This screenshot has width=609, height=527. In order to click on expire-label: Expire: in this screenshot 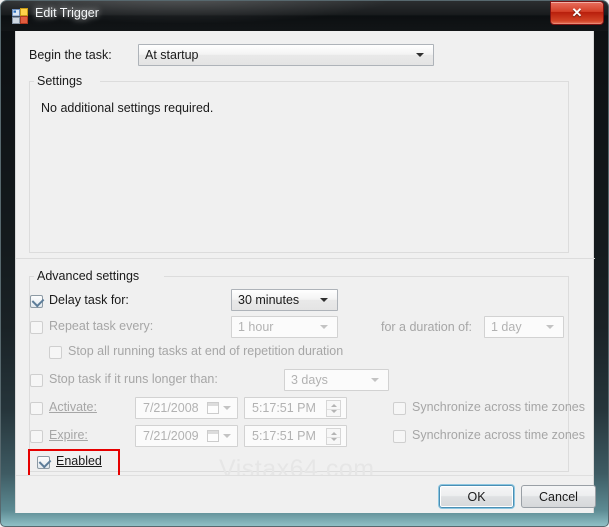, I will do `click(68, 435)`.